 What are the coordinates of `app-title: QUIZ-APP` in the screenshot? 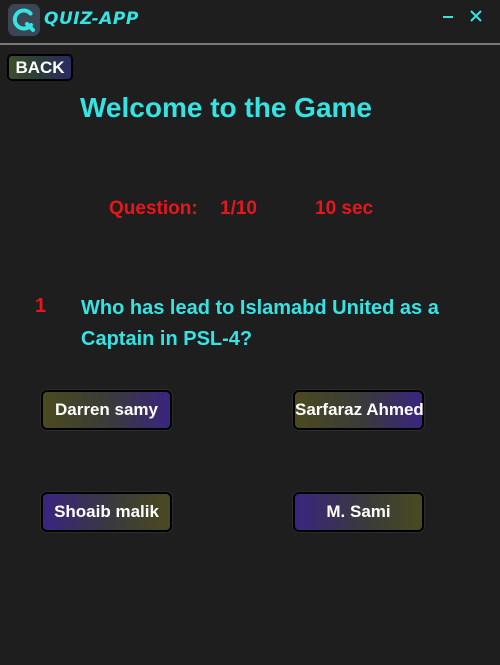 It's located at (91, 19).